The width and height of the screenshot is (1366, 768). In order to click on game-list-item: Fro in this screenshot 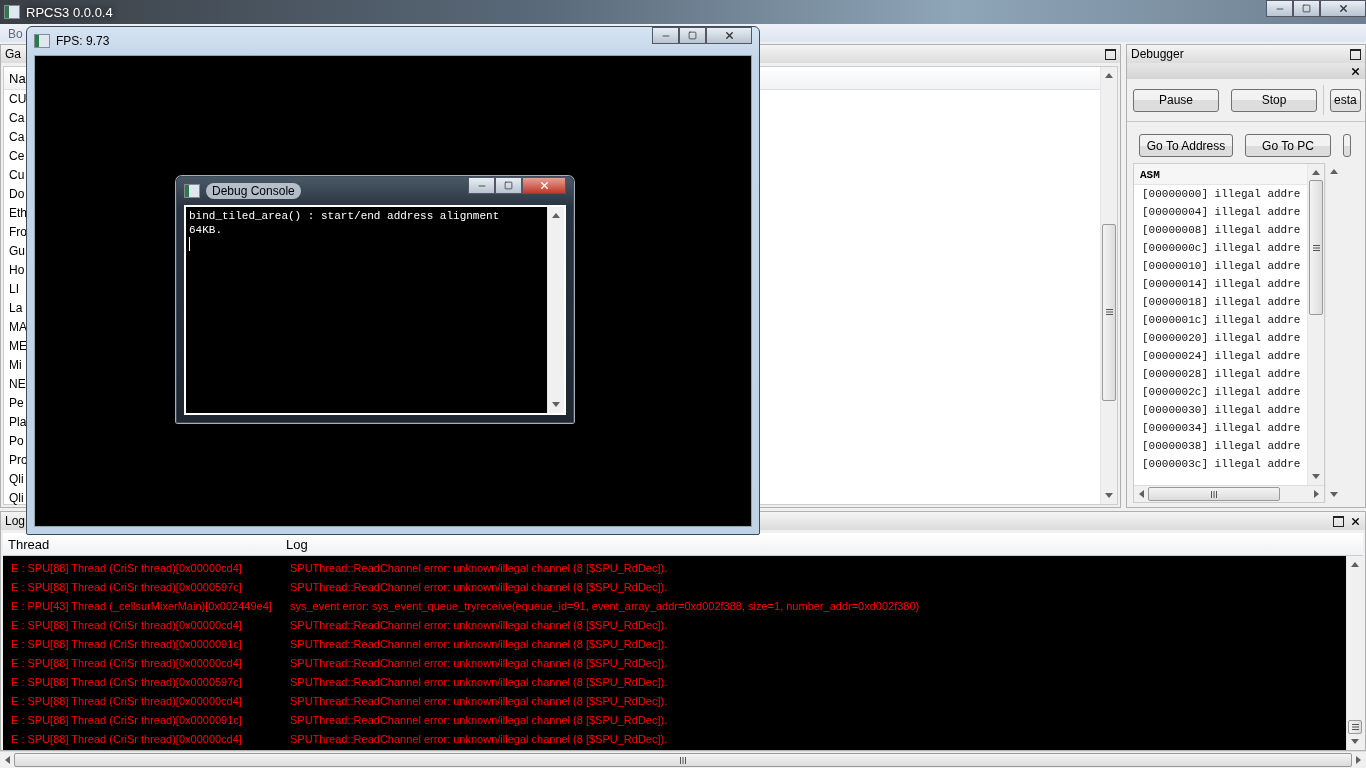, I will do `click(18, 232)`.